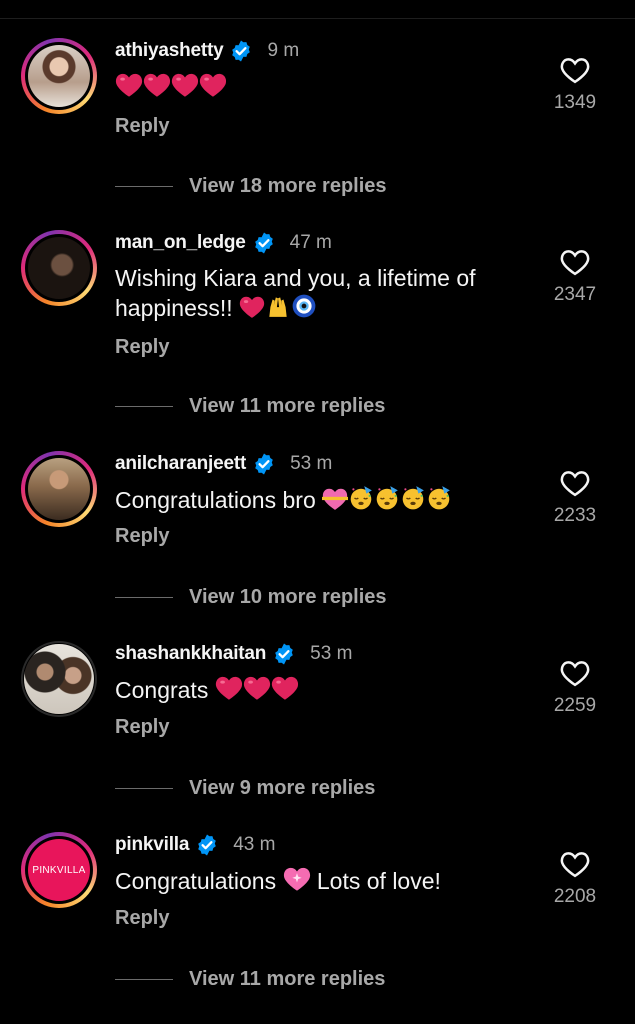  Describe the element at coordinates (317, 9) in the screenshot. I see `top-divider` at that location.